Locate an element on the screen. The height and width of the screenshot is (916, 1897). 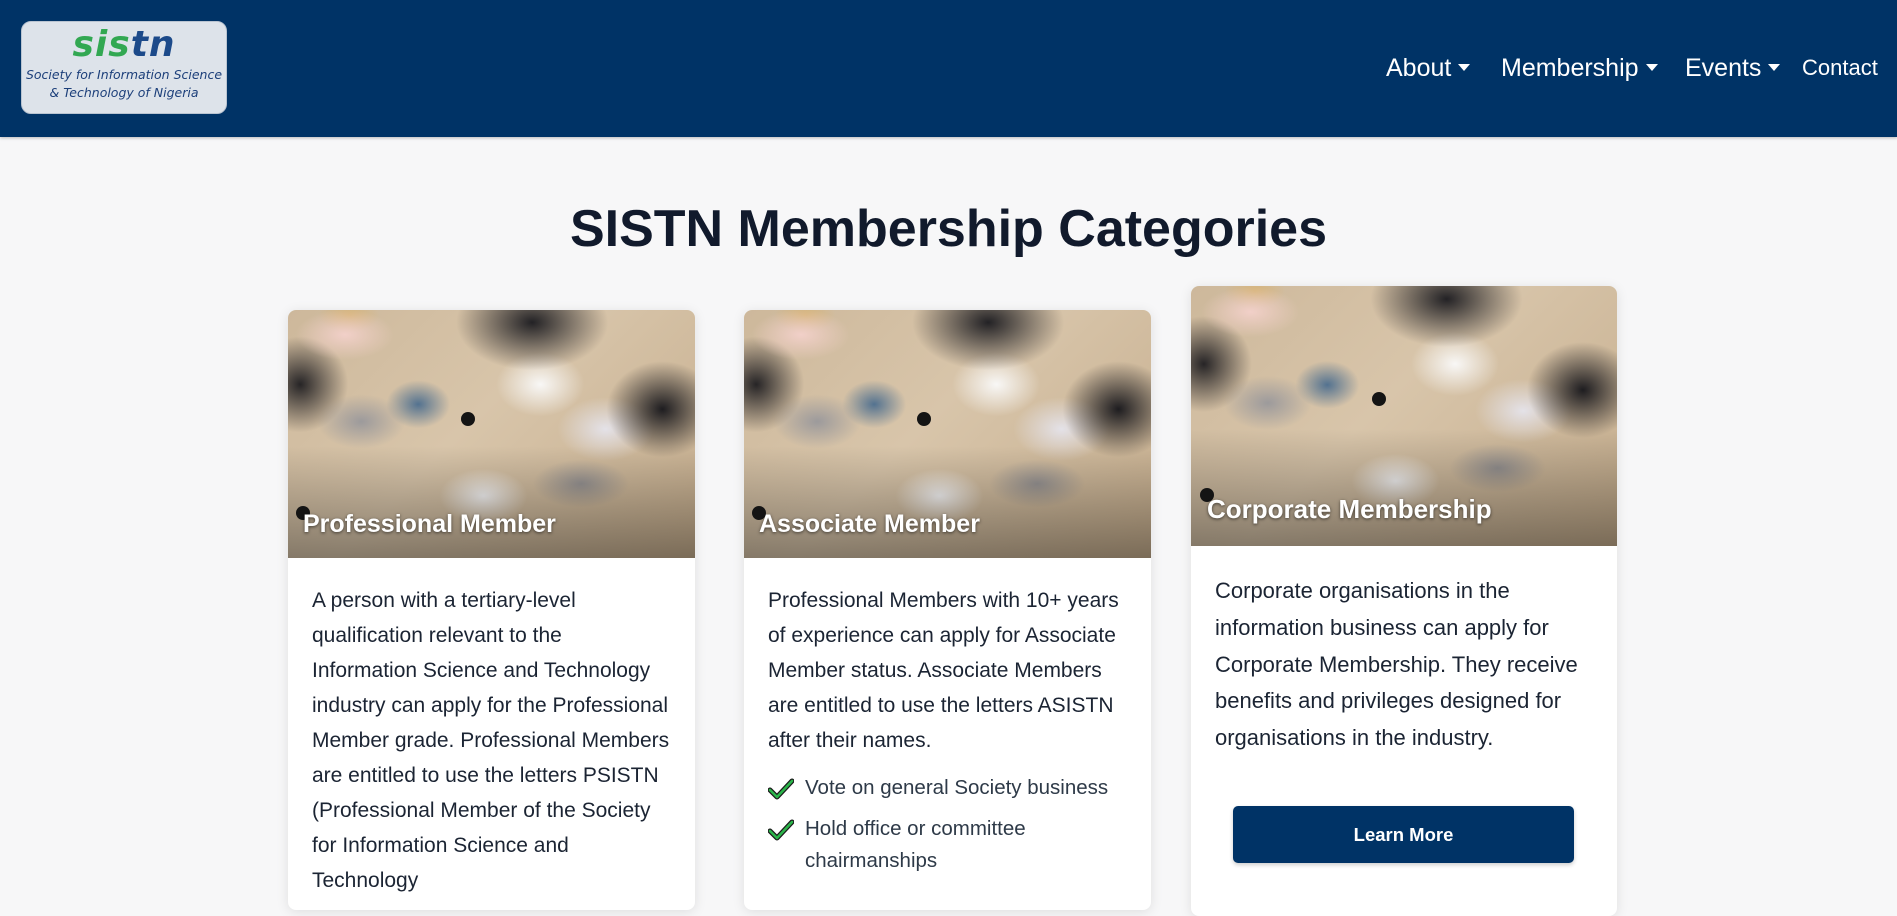
logo-subtitle-line1: Society for Information Science is located at coordinates (124, 74).